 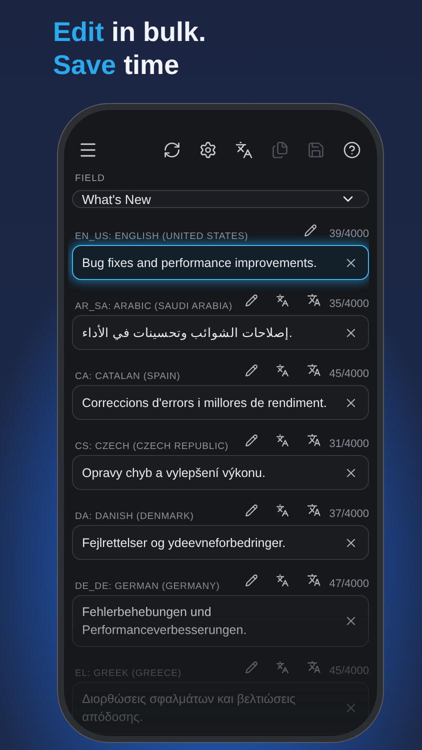 What do you see at coordinates (128, 376) in the screenshot?
I see `locale-label: CA: CATALAN (SPAIN)` at bounding box center [128, 376].